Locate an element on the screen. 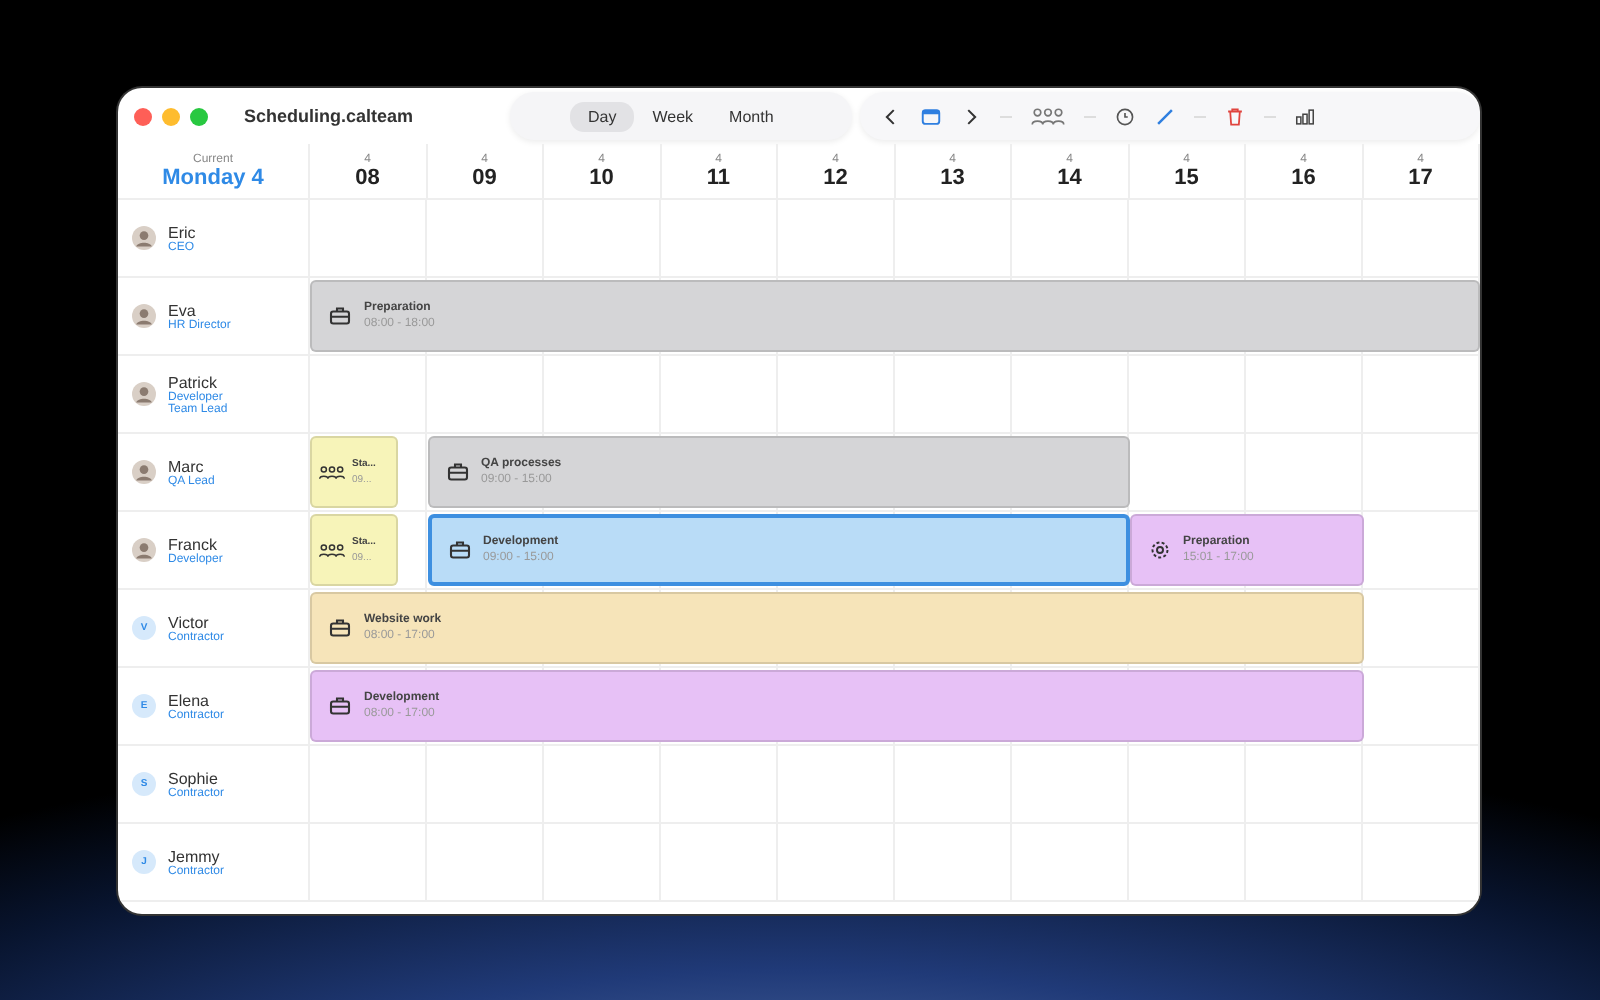 The height and width of the screenshot is (1000, 1600). hour-label: 14 is located at coordinates (1069, 177).